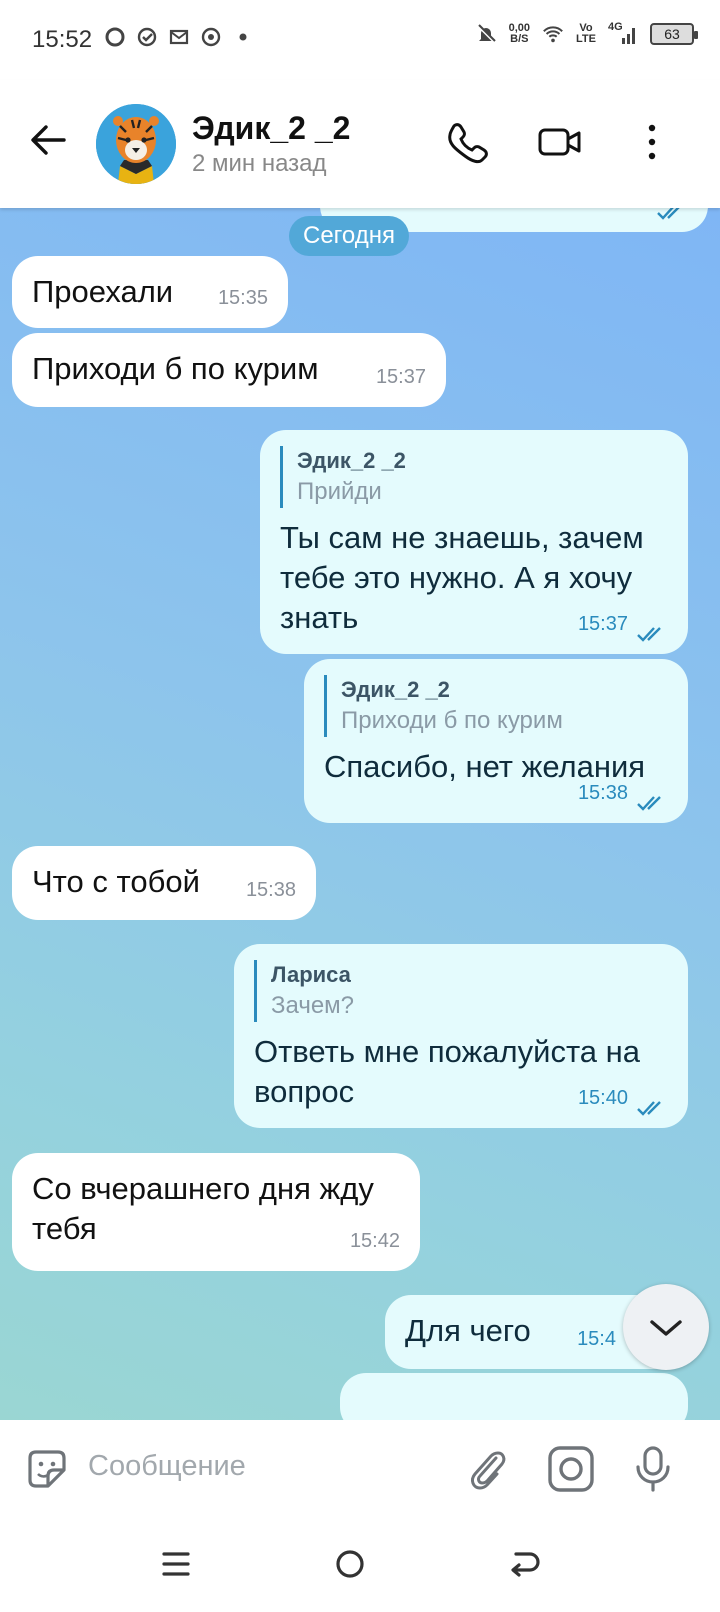  Describe the element at coordinates (176, 1564) in the screenshot. I see `recent-apps-icon` at that location.